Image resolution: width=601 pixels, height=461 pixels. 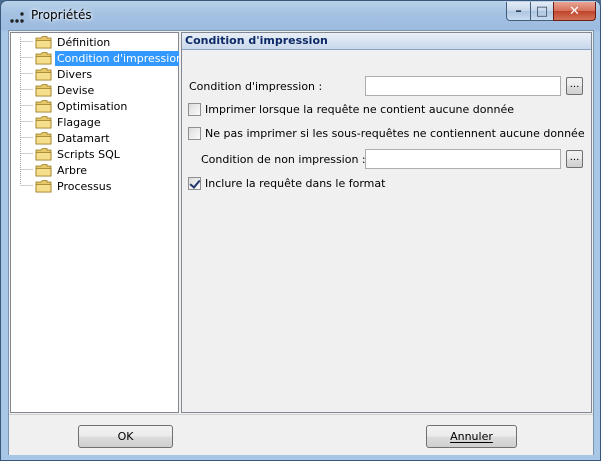 I want to click on tree-item: Flagage, so click(x=69, y=122).